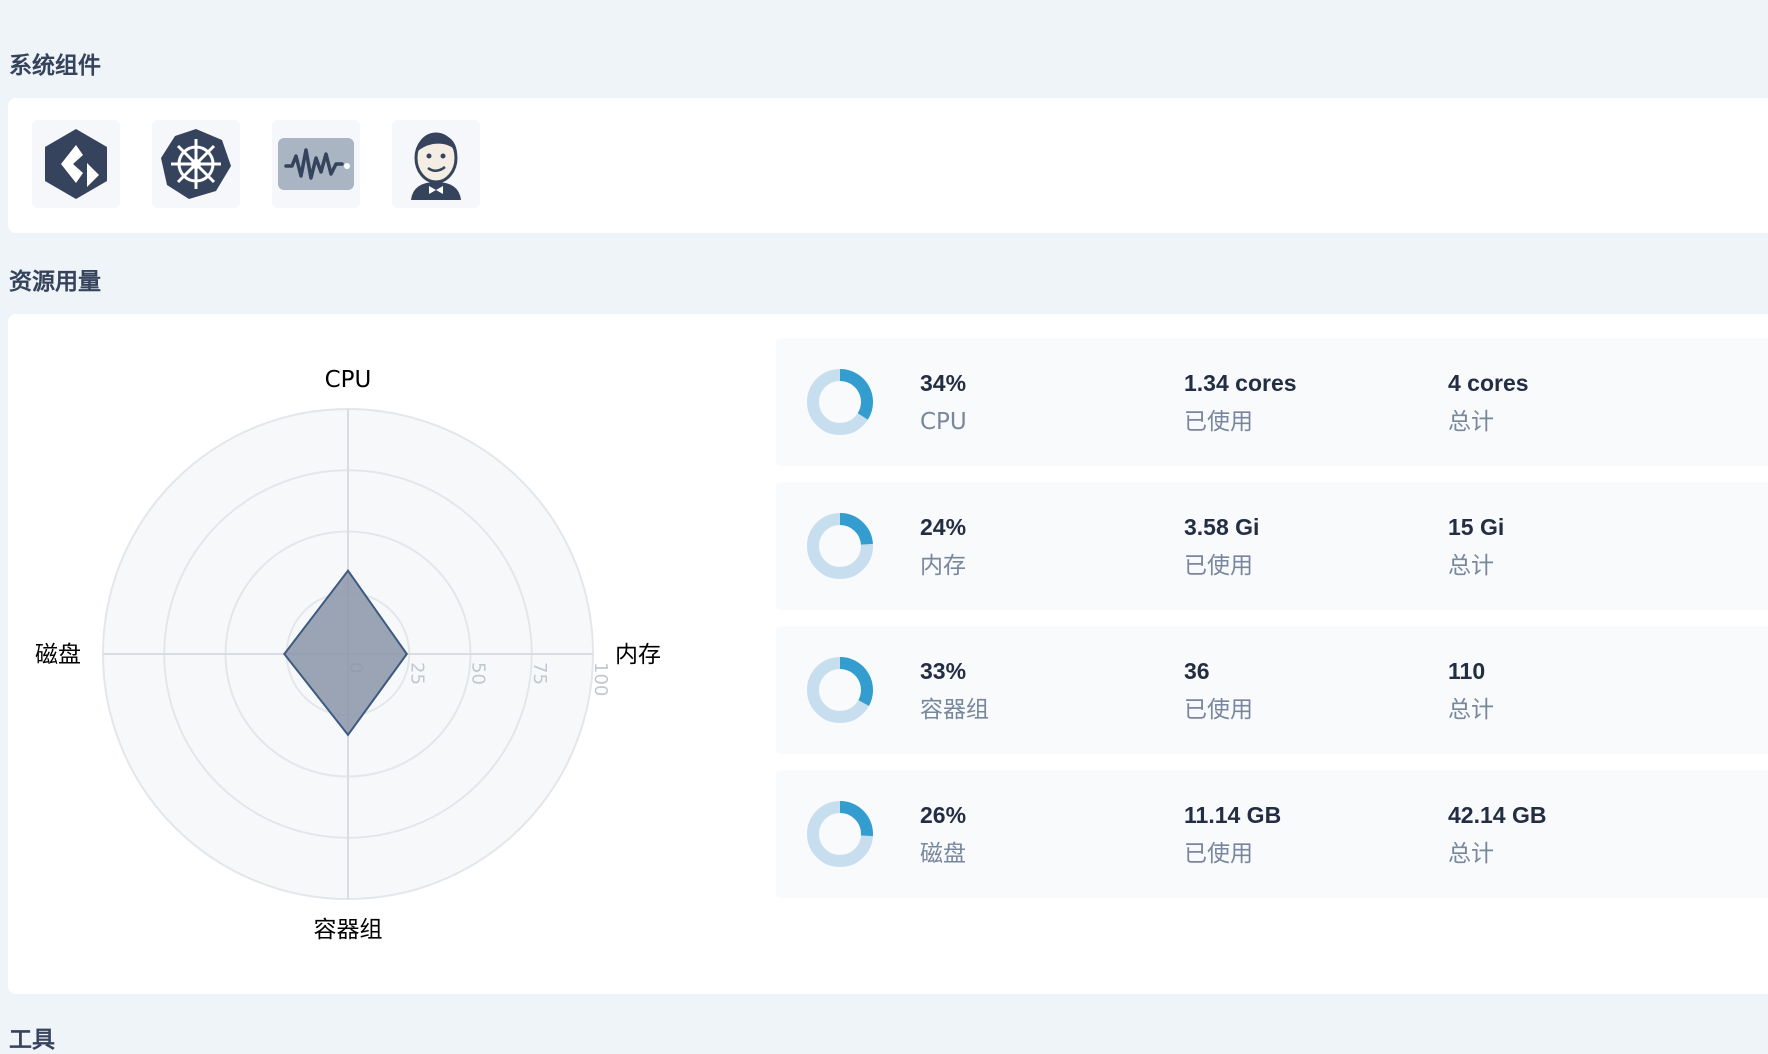 The width and height of the screenshot is (1768, 1054). What do you see at coordinates (55, 282) in the screenshot?
I see `resources-section-title: 资源用量` at bounding box center [55, 282].